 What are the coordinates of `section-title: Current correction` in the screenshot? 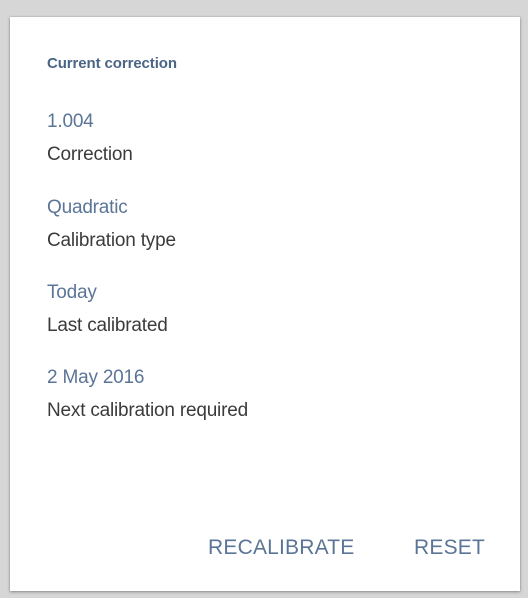 It's located at (112, 63).